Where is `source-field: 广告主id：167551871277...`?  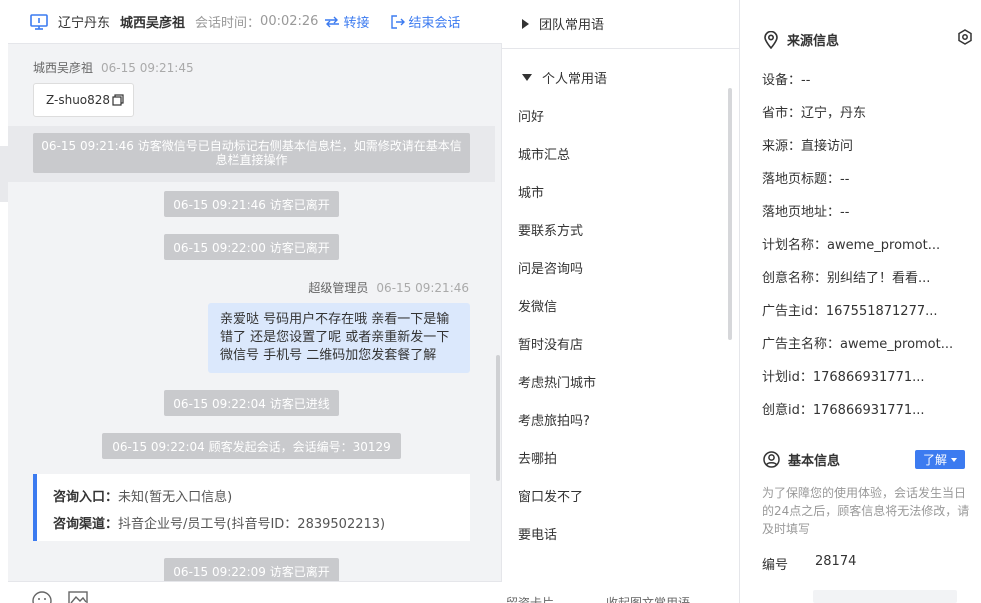 source-field: 广告主id：167551871277... is located at coordinates (850, 311).